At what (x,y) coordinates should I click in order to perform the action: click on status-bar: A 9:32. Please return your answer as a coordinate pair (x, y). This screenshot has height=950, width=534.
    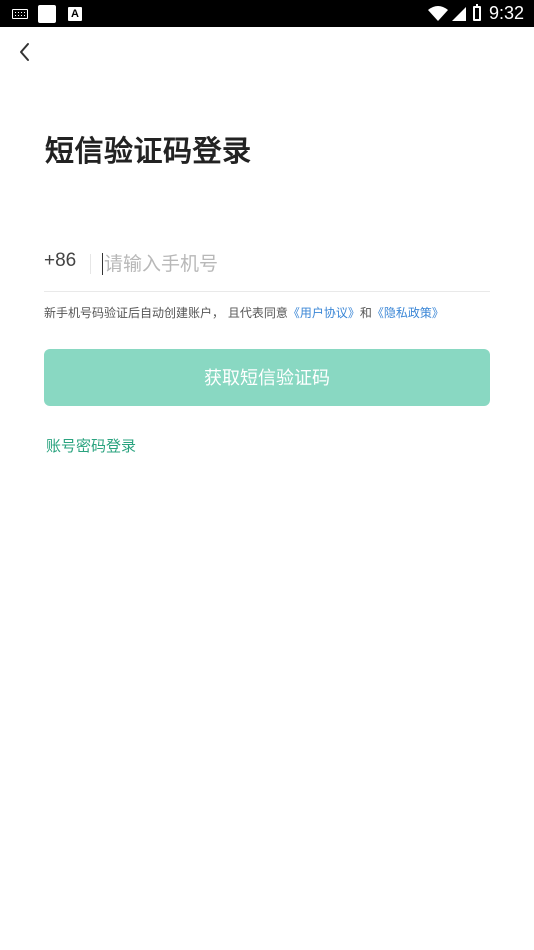
    Looking at the image, I should click on (267, 13).